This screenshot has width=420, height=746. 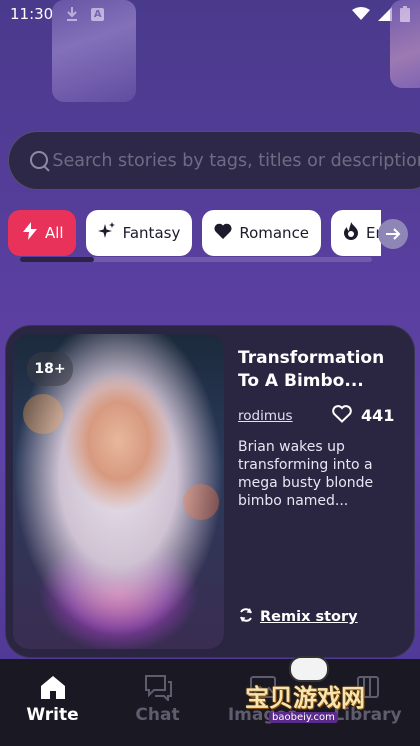 I want to click on category-chips: All Fantasy Romance Erotic, so click(x=195, y=233).